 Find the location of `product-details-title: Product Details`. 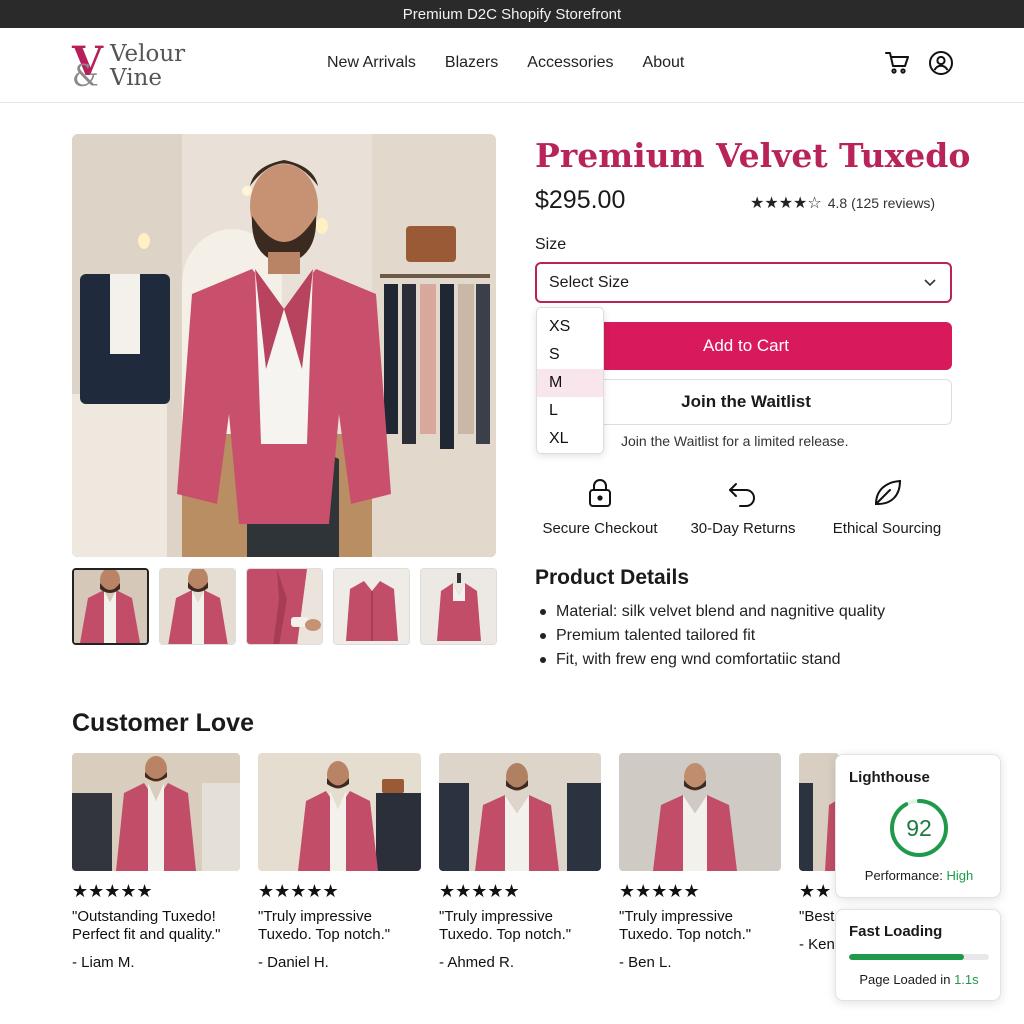

product-details-title: Product Details is located at coordinates (612, 577).